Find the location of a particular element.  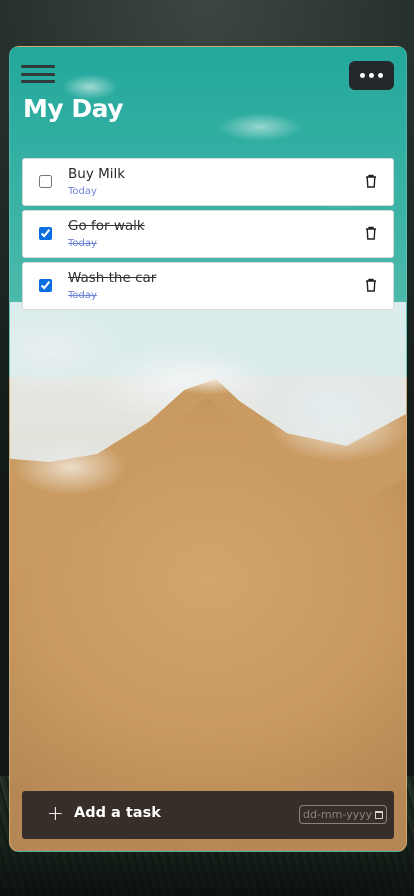

calendar-icon is located at coordinates (379, 814).